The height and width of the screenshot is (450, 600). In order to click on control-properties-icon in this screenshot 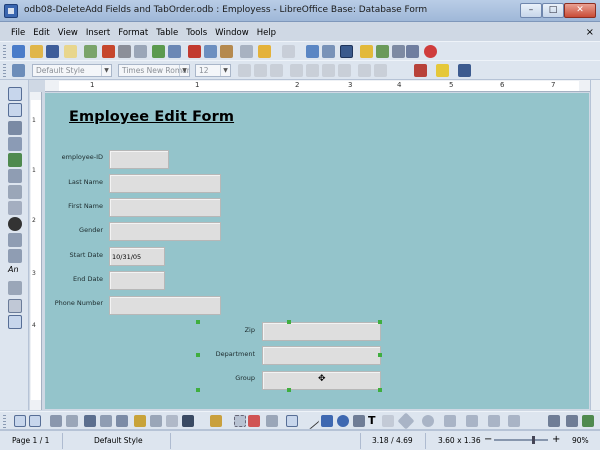, I will do `click(15, 144)`.